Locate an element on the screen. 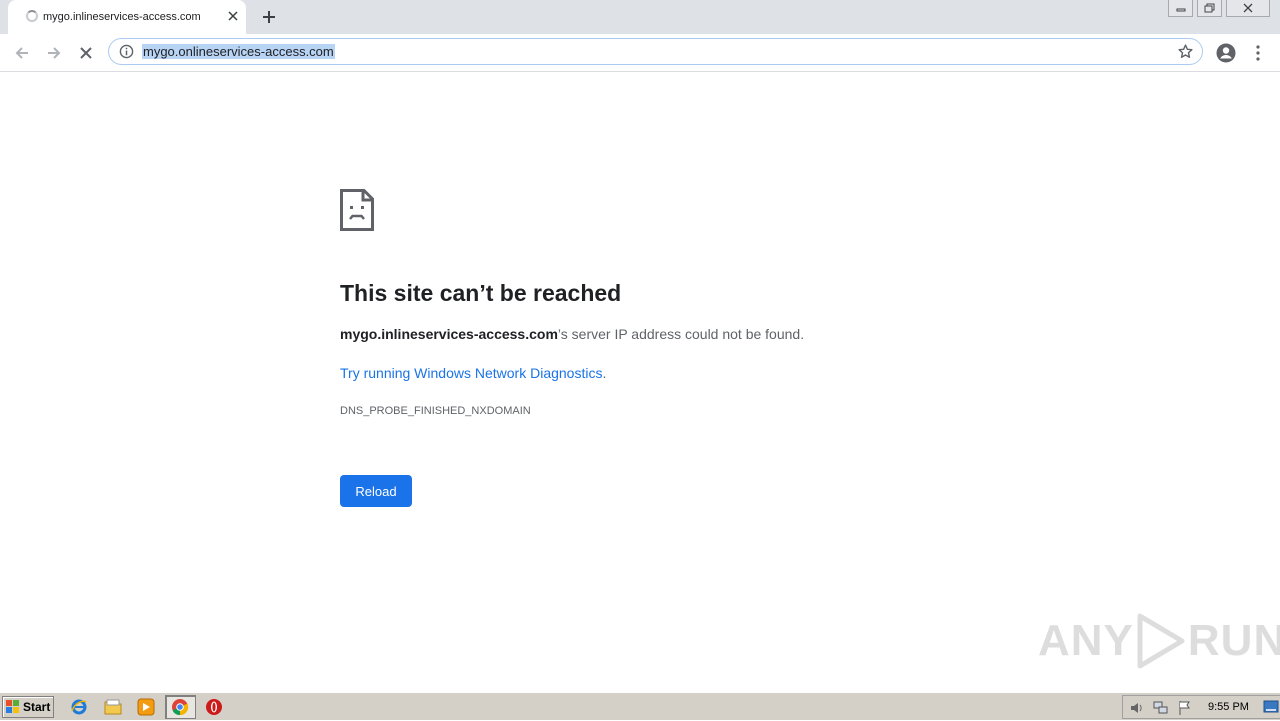 Image resolution: width=1280 pixels, height=721 pixels. browser-toolbar: mygo.onlineservices-access.com is located at coordinates (640, 53).